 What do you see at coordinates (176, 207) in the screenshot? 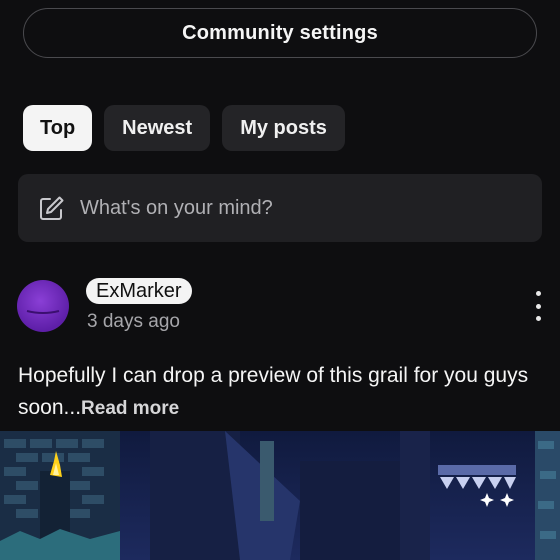
I see `compose-placeholder: What's on your mind?` at bounding box center [176, 207].